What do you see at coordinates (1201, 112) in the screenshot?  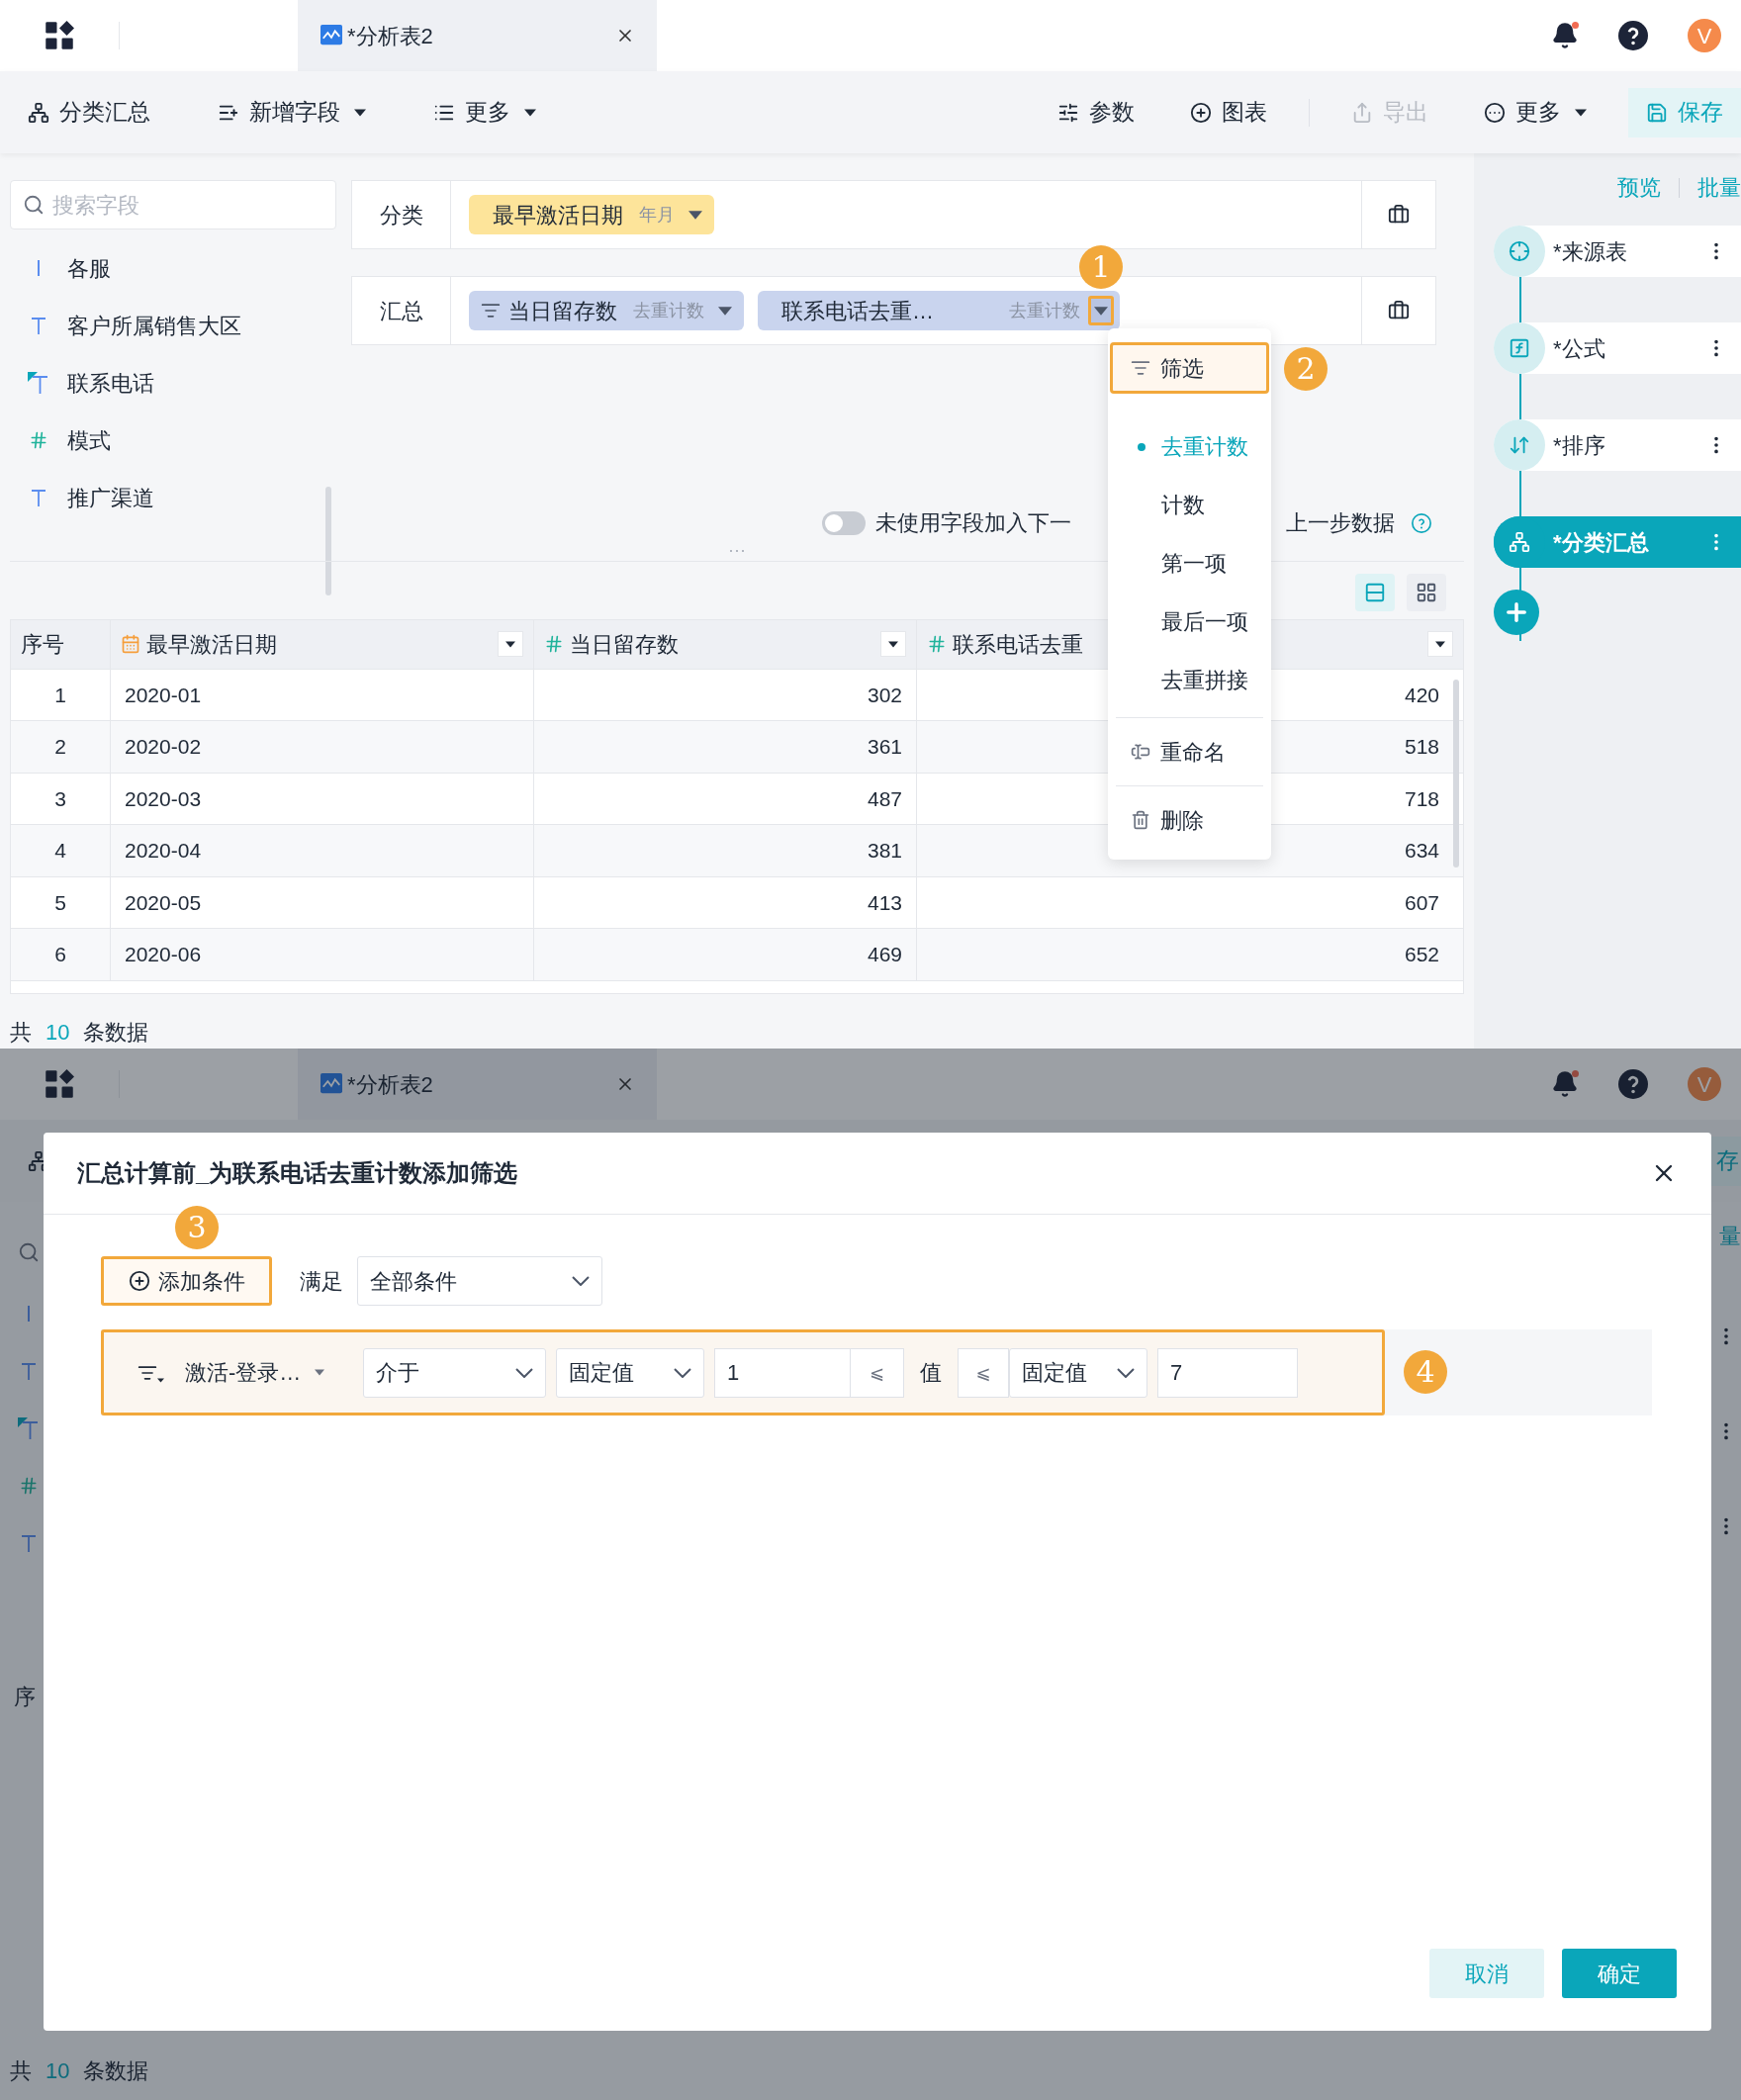 I see `plus-circle-icon` at bounding box center [1201, 112].